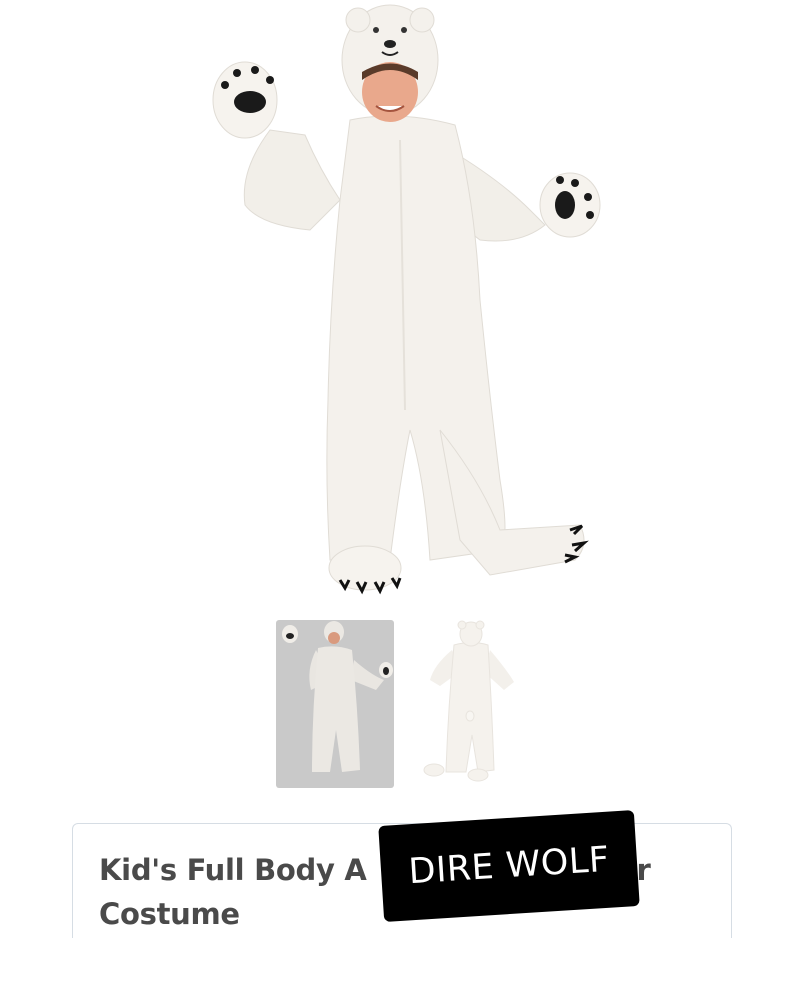 The image size is (804, 1000). What do you see at coordinates (402, 969) in the screenshot?
I see `bottom-area` at bounding box center [402, 969].